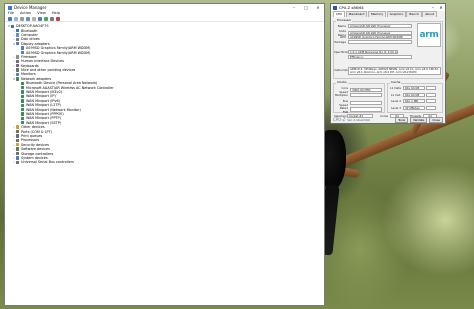 The image size is (474, 309). Describe the element at coordinates (10, 18) in the screenshot. I see `back-icon` at that location.